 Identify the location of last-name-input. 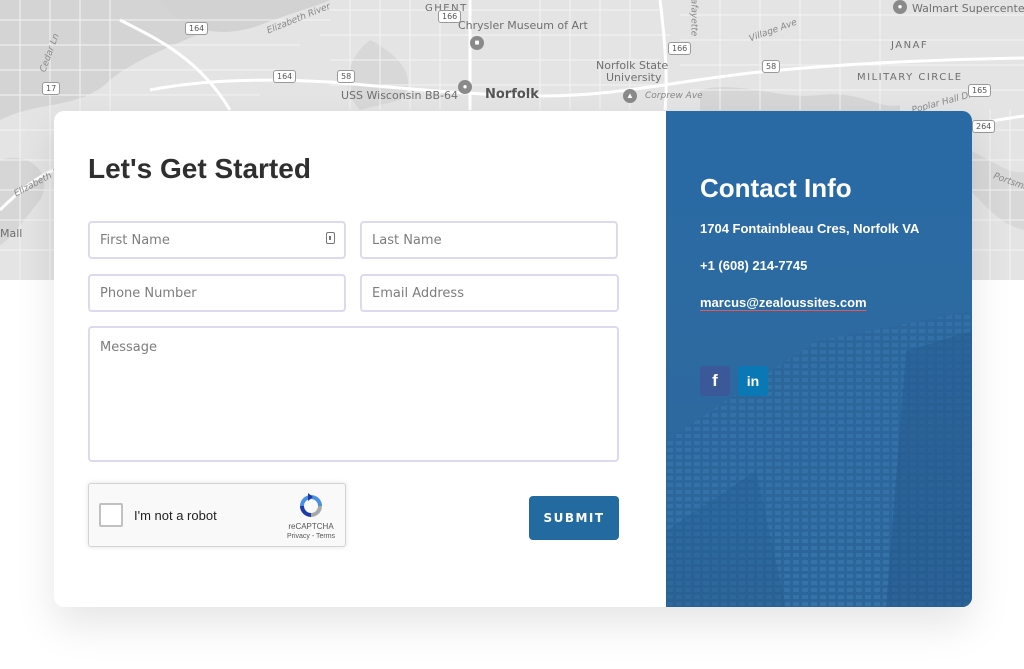
(489, 240).